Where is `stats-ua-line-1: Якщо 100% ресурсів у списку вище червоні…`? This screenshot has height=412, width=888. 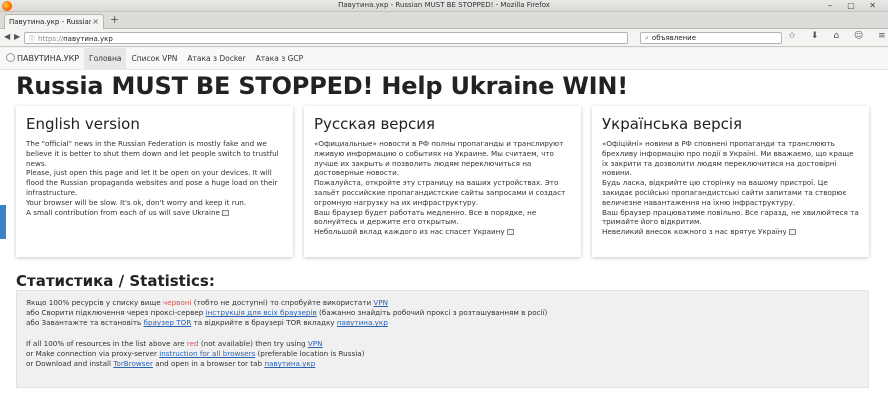 stats-ua-line-1: Якщо 100% ресурсів у списку вище червоні… is located at coordinates (442, 303).